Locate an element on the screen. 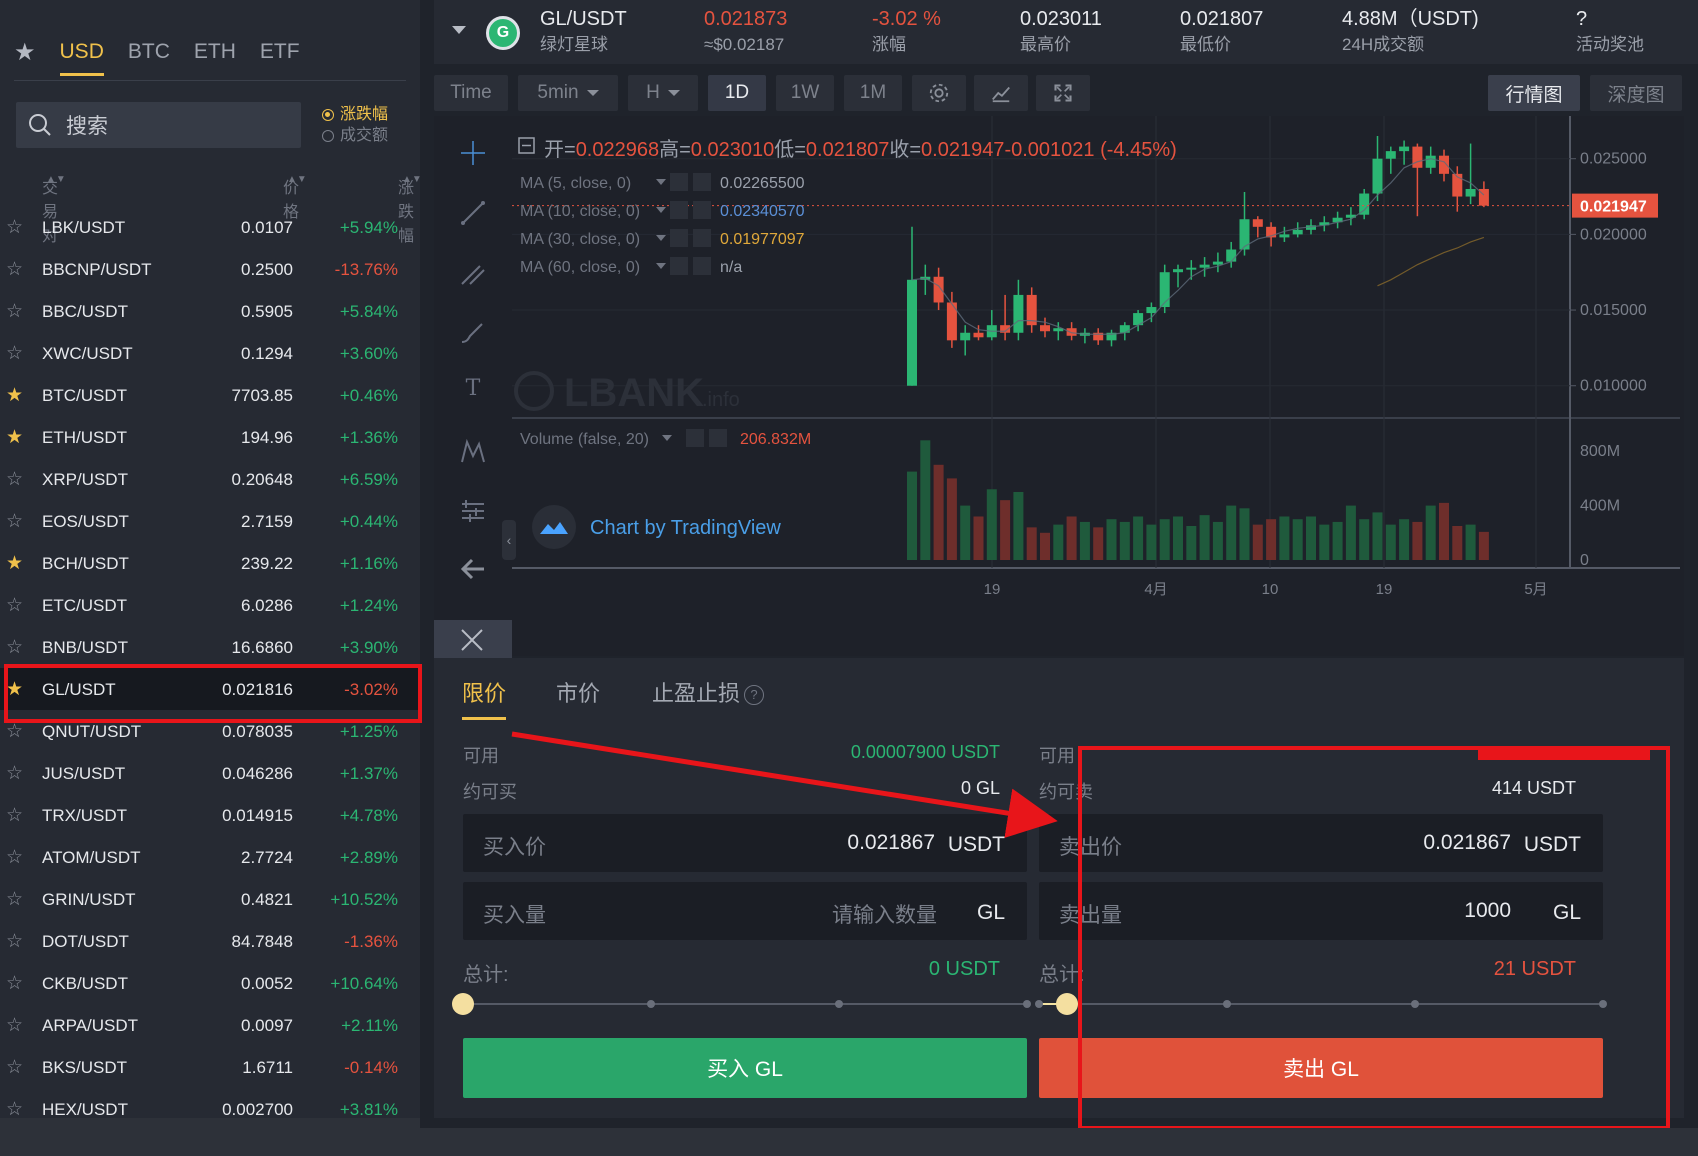  pair-row: ☆ XRP/USDT 0.20648 +6.59% is located at coordinates (210, 479).